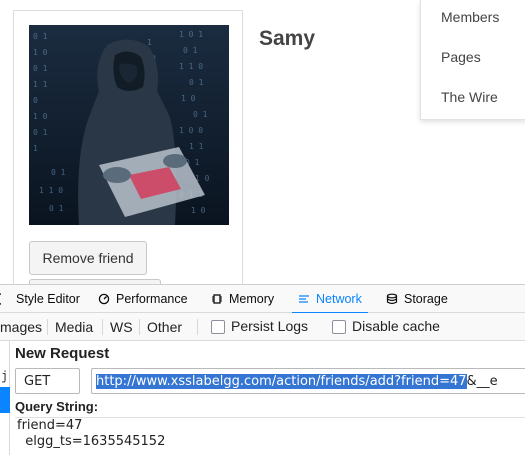 The width and height of the screenshot is (525, 455). Describe the element at coordinates (121, 327) in the screenshot. I see `filter-ws: WS` at that location.